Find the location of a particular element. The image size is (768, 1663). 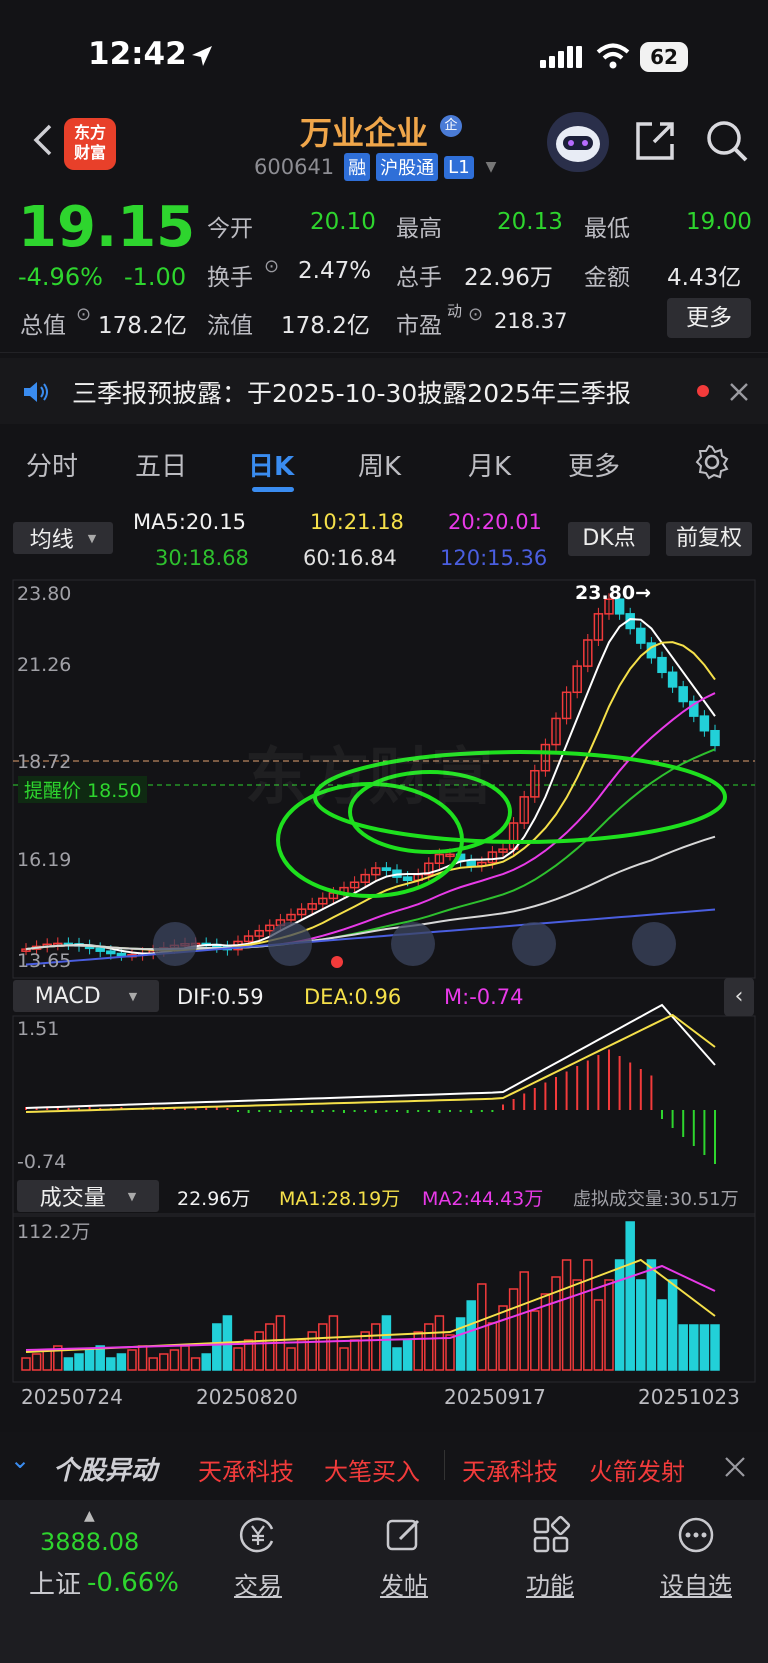

assistant-robot-icon is located at coordinates (578, 142).